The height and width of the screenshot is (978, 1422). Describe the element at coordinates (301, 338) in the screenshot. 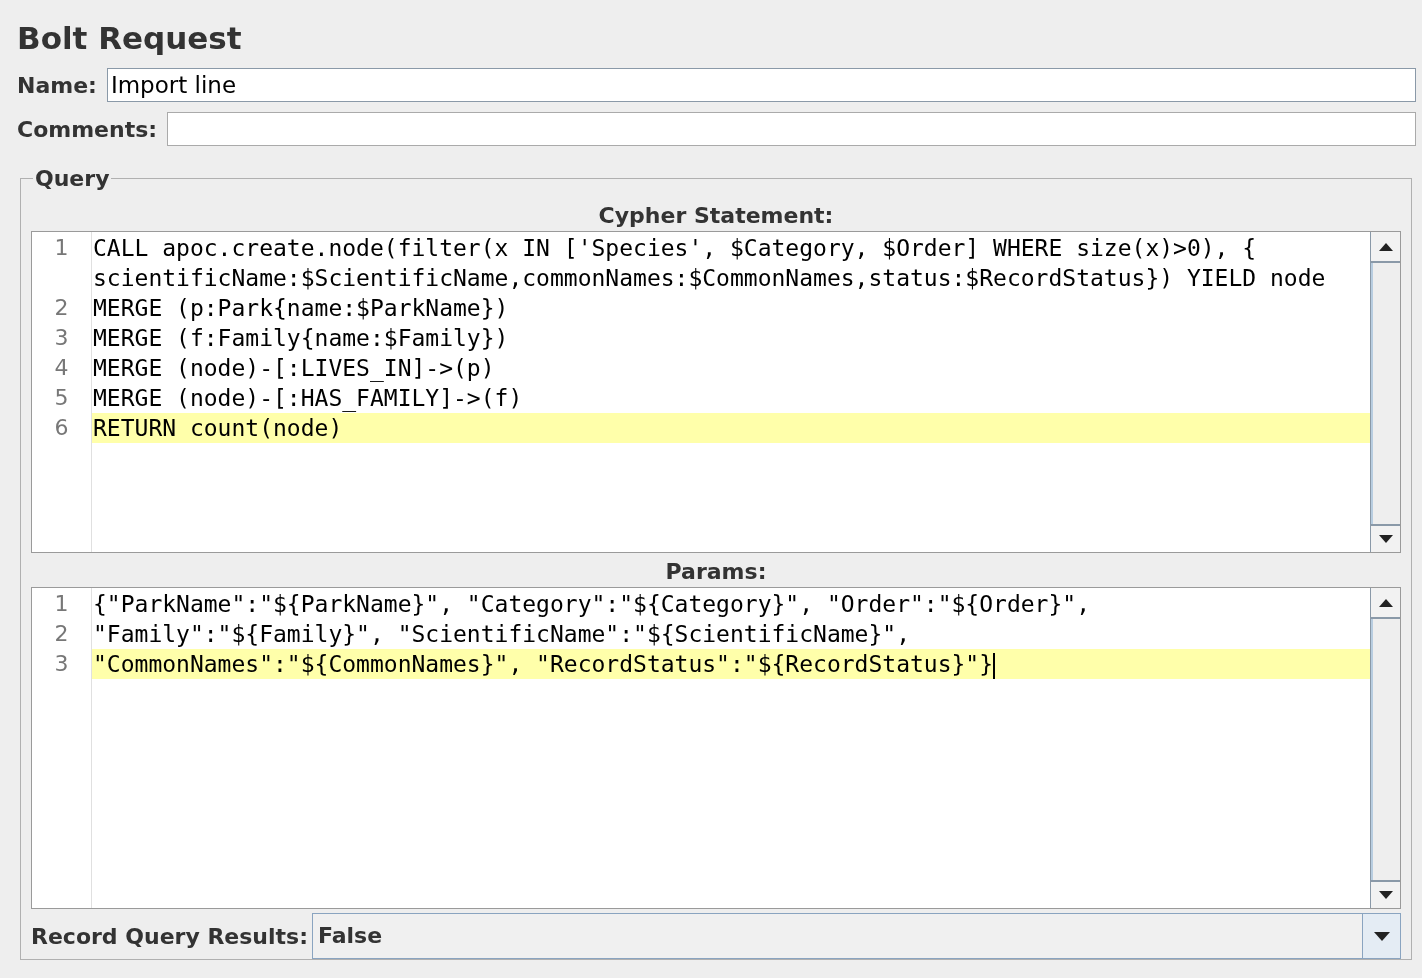

I see `code-line: MERGE (f:Family{name:$Family})` at that location.